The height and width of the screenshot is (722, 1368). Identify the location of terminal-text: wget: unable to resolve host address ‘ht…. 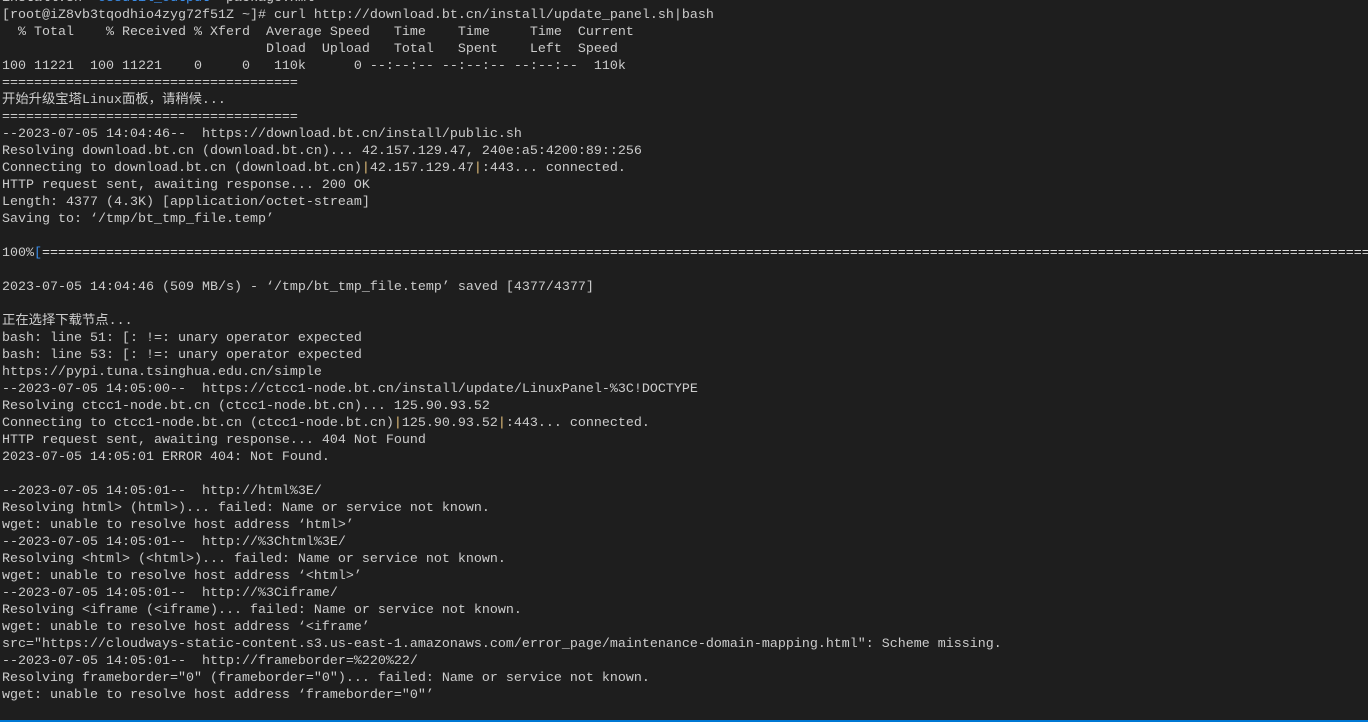
(178, 525).